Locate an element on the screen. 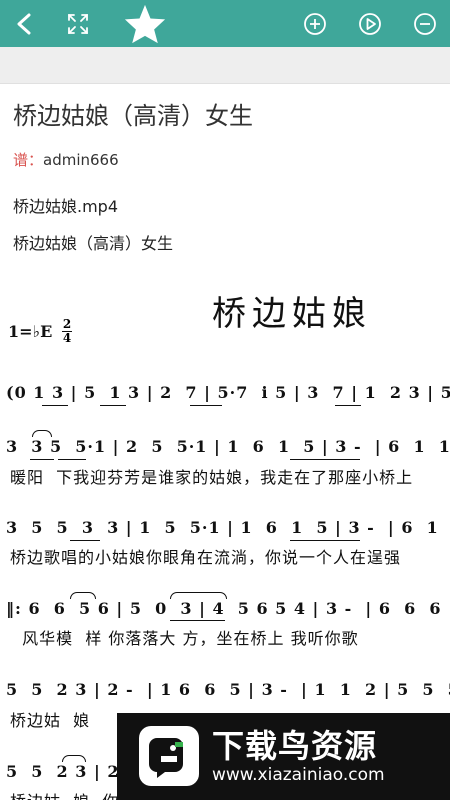  author-row: 谱：admin666 is located at coordinates (66, 159).